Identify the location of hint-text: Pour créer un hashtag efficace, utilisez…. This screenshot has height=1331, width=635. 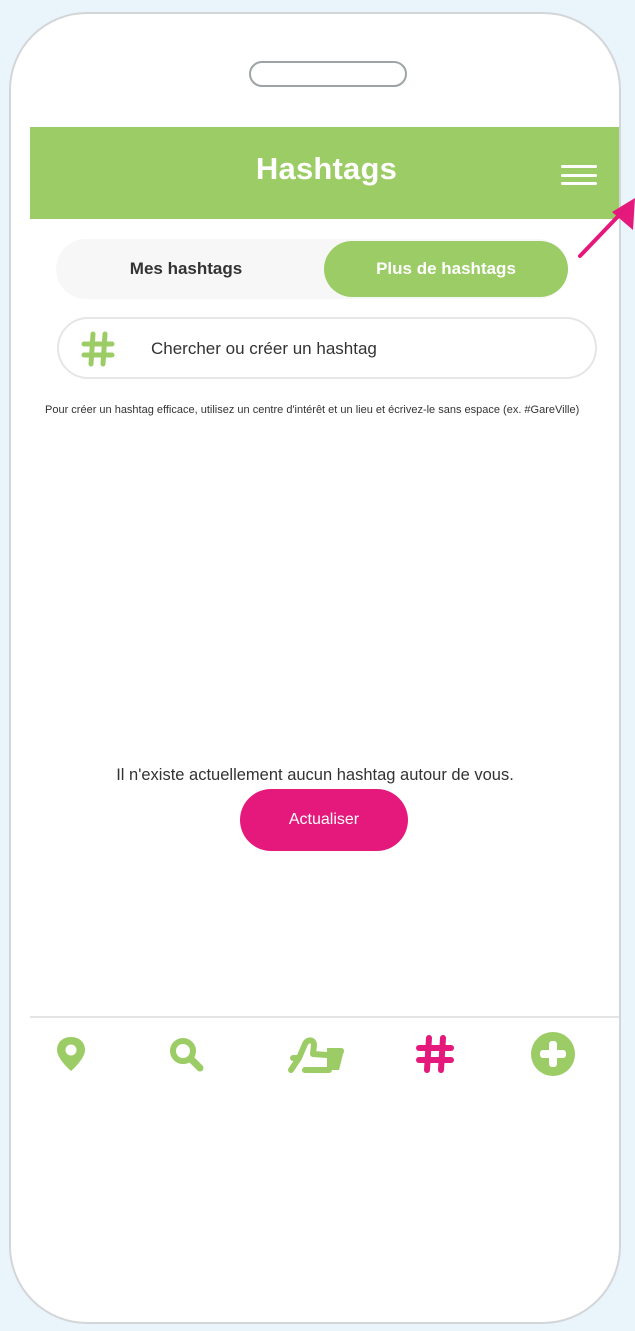
(312, 410).